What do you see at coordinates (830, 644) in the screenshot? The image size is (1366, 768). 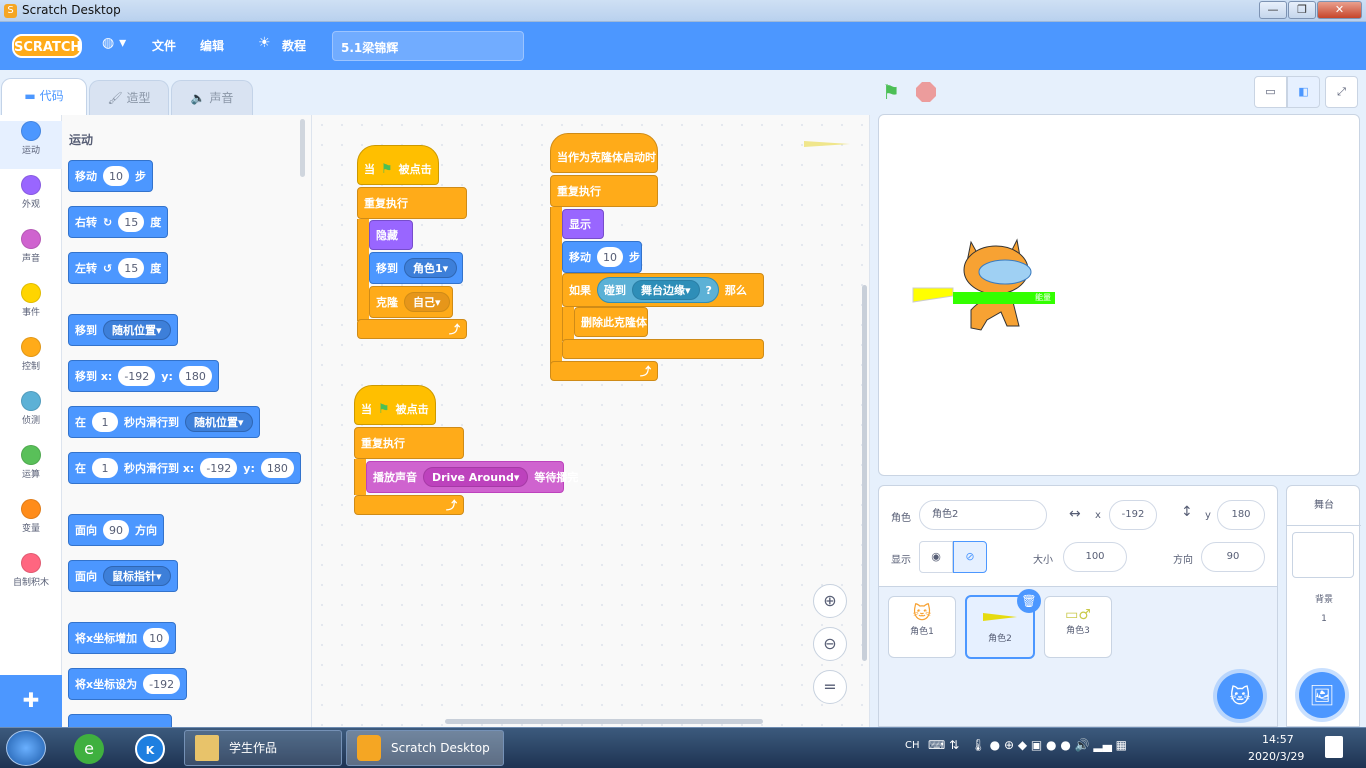 I see `zoom-out-button: ⊖` at bounding box center [830, 644].